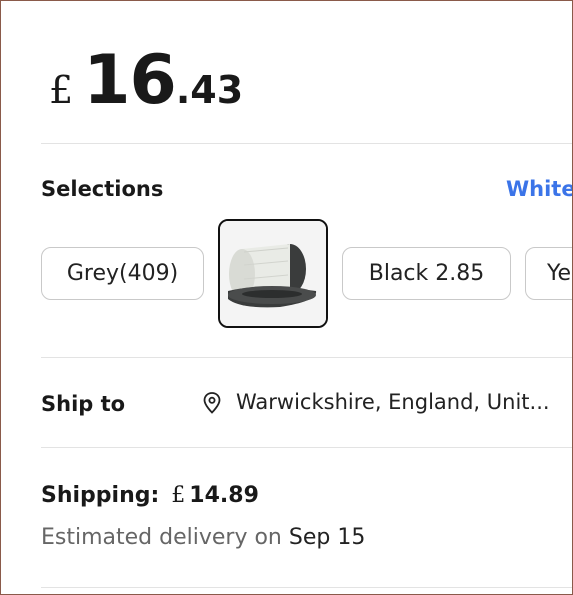  I want to click on price-currency: £, so click(61, 90).